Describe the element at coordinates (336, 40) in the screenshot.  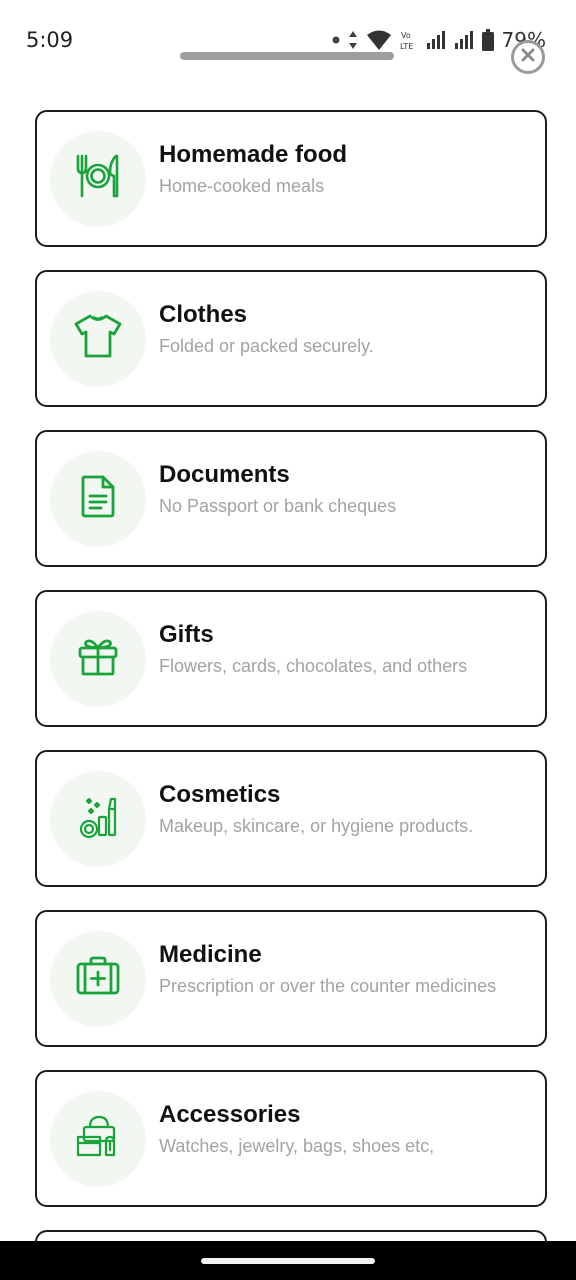
I see `notification-dot-icon` at that location.